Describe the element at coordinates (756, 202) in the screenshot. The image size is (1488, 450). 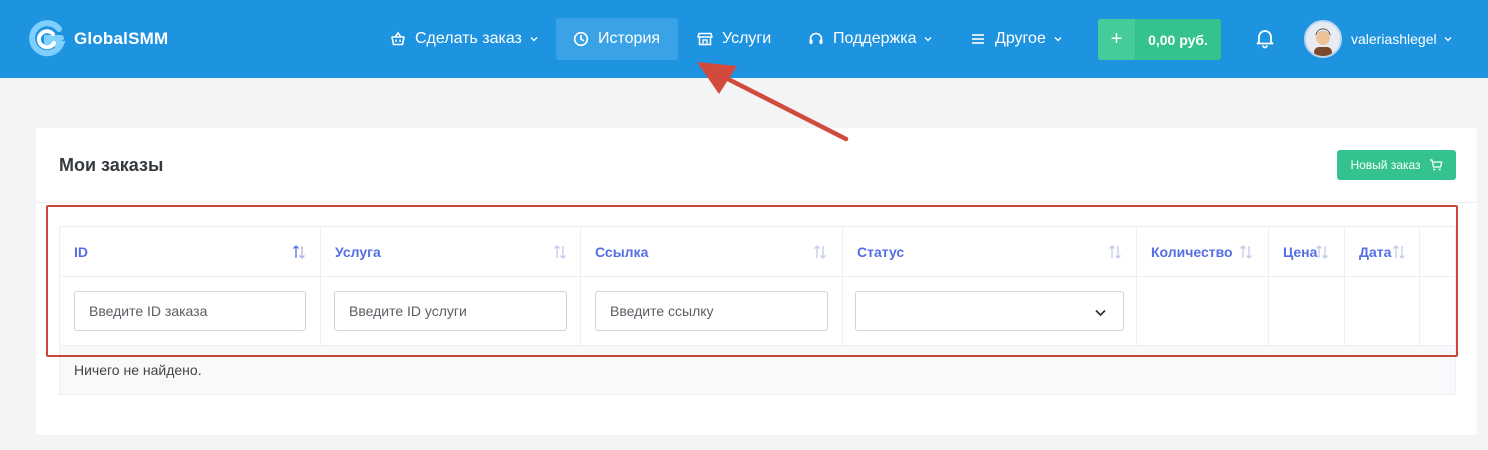
I see `card-divider` at that location.